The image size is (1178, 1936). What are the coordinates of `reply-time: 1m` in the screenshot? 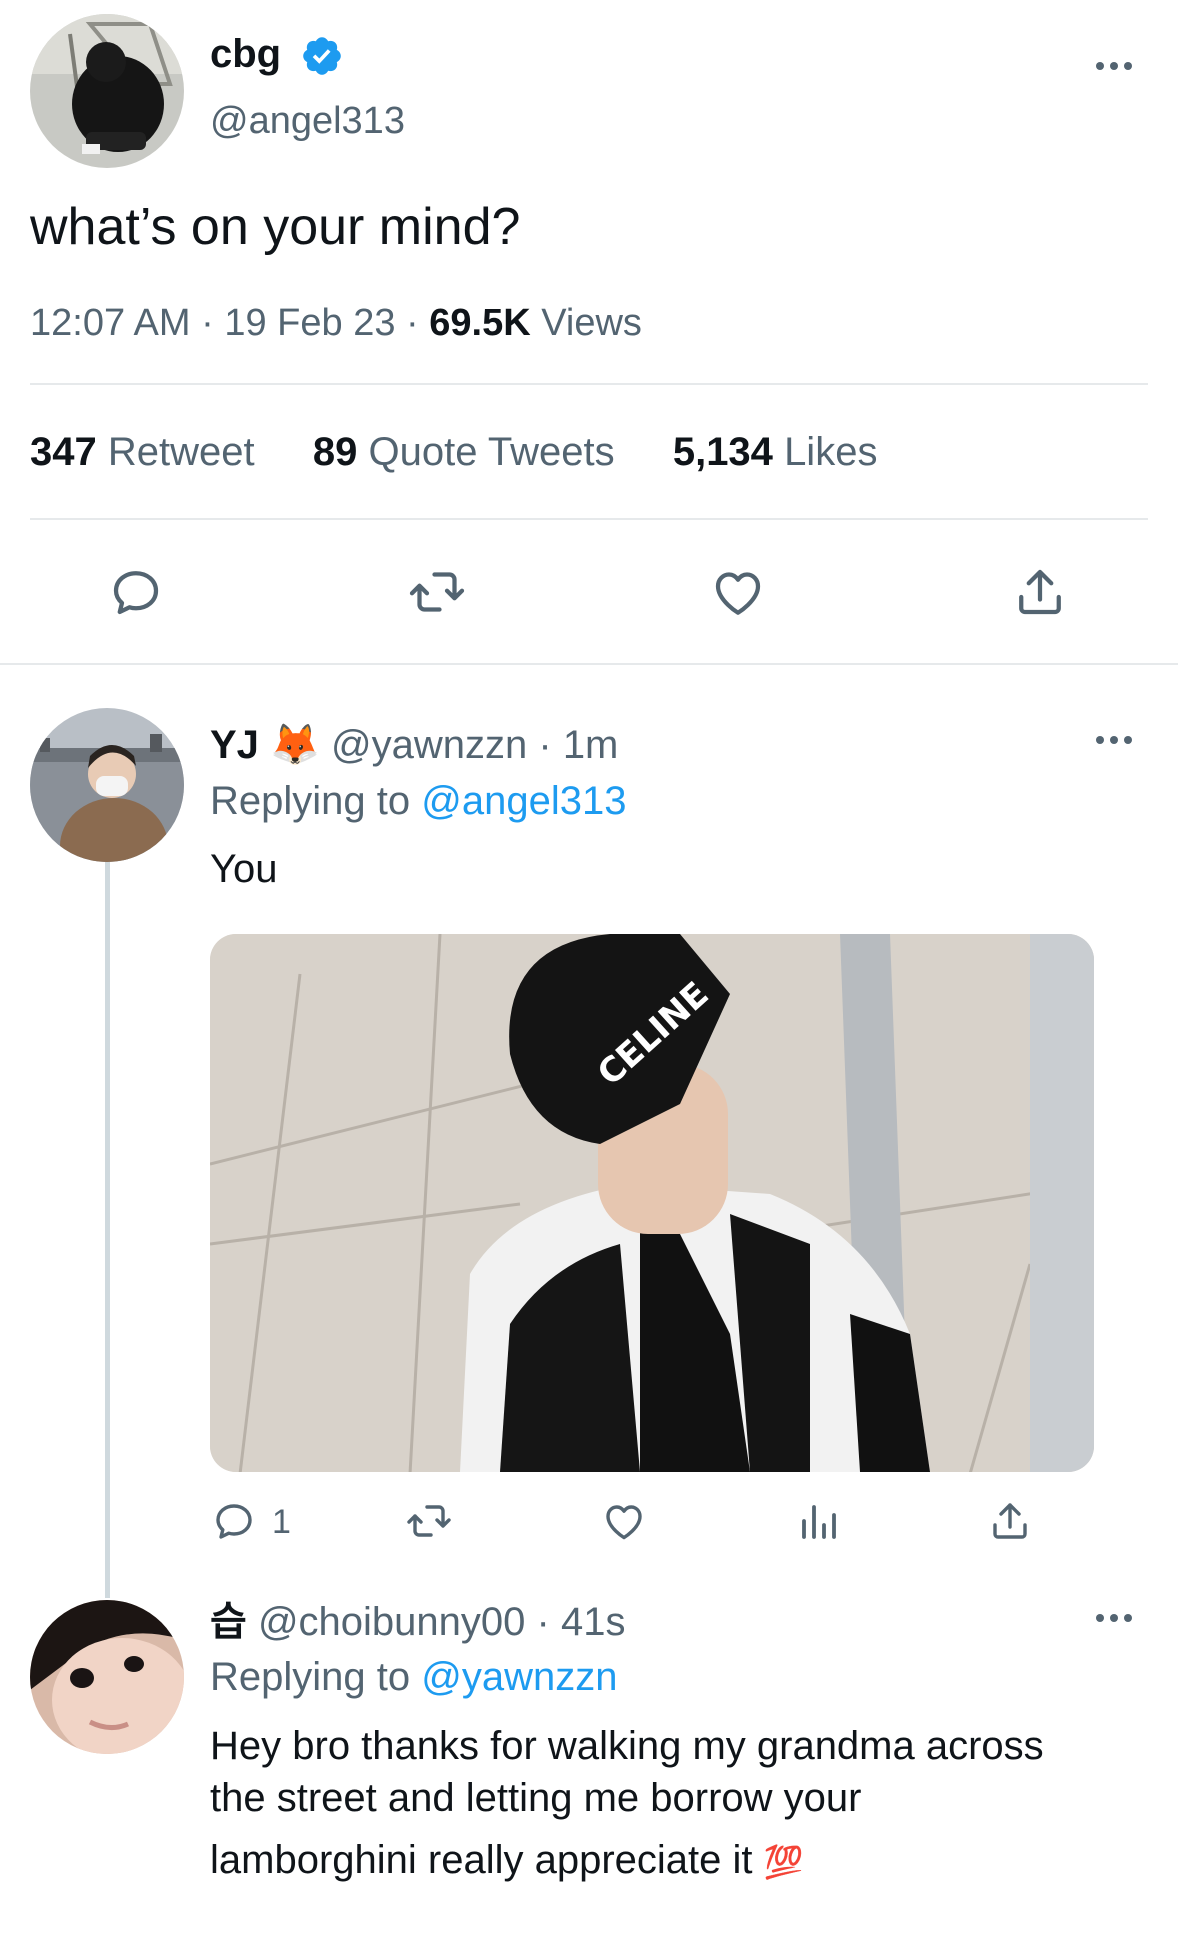 It's located at (591, 745).